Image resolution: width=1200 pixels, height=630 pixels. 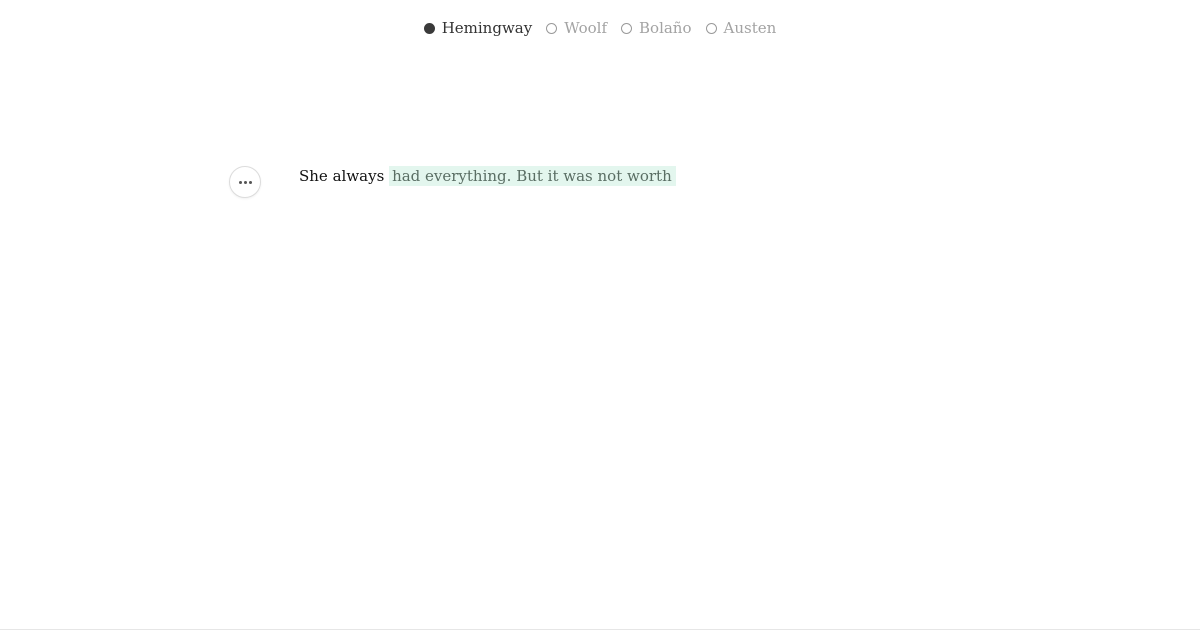 I want to click on author-label: Bolaño, so click(x=665, y=28).